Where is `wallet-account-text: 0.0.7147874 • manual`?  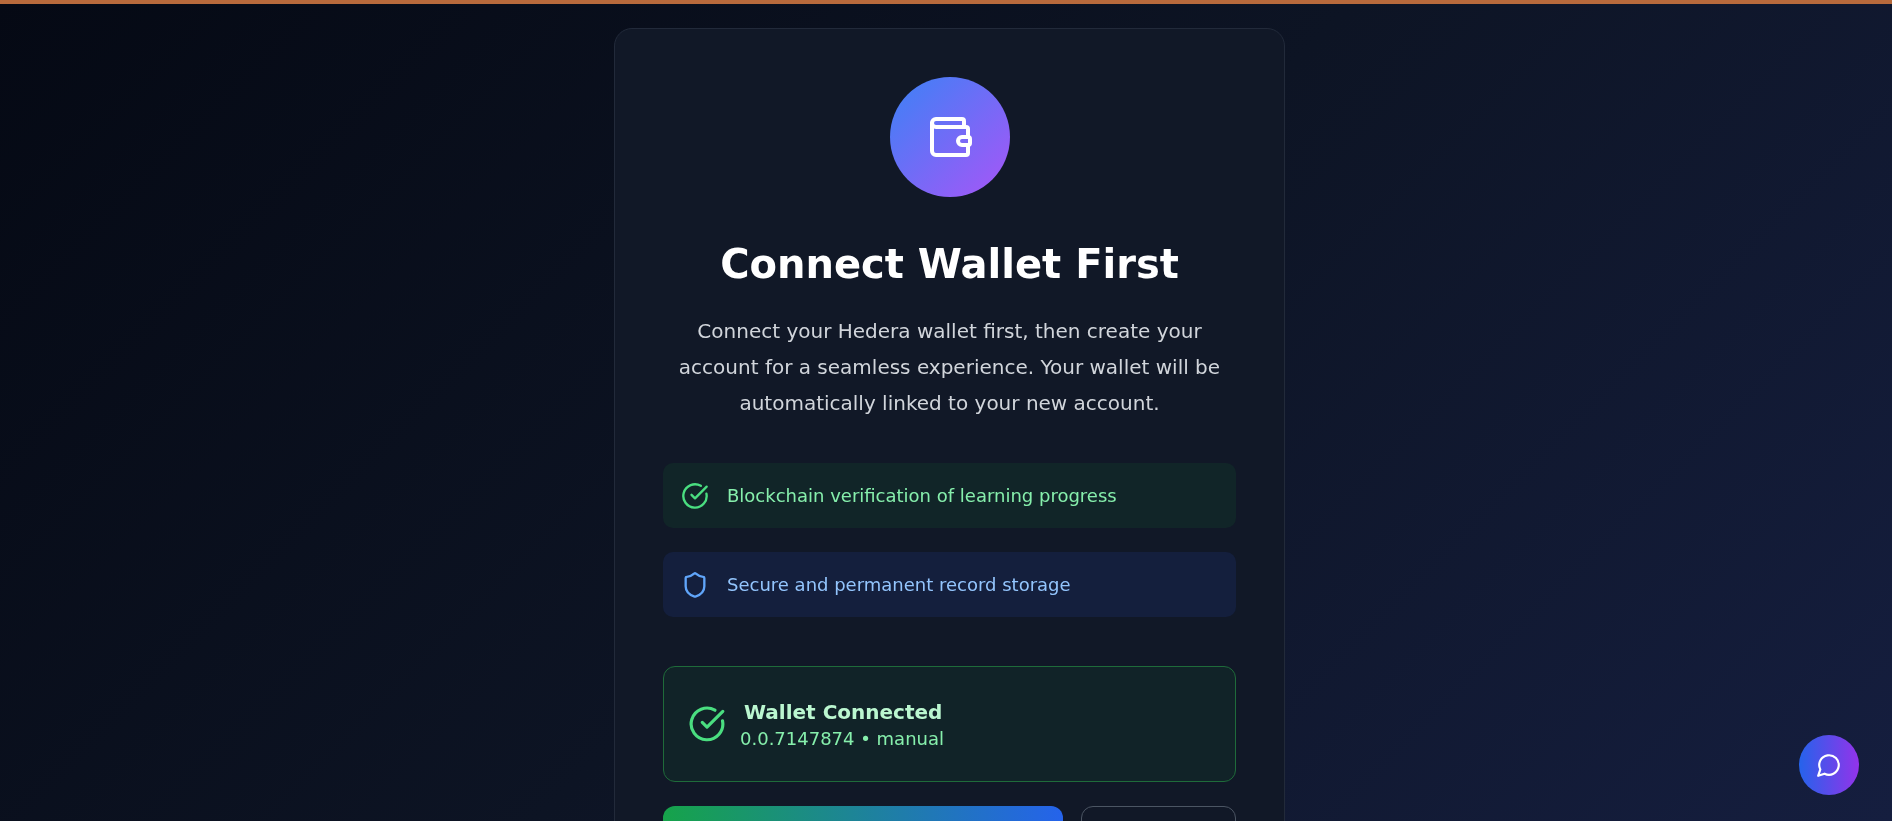
wallet-account-text: 0.0.7147874 • manual is located at coordinates (842, 738).